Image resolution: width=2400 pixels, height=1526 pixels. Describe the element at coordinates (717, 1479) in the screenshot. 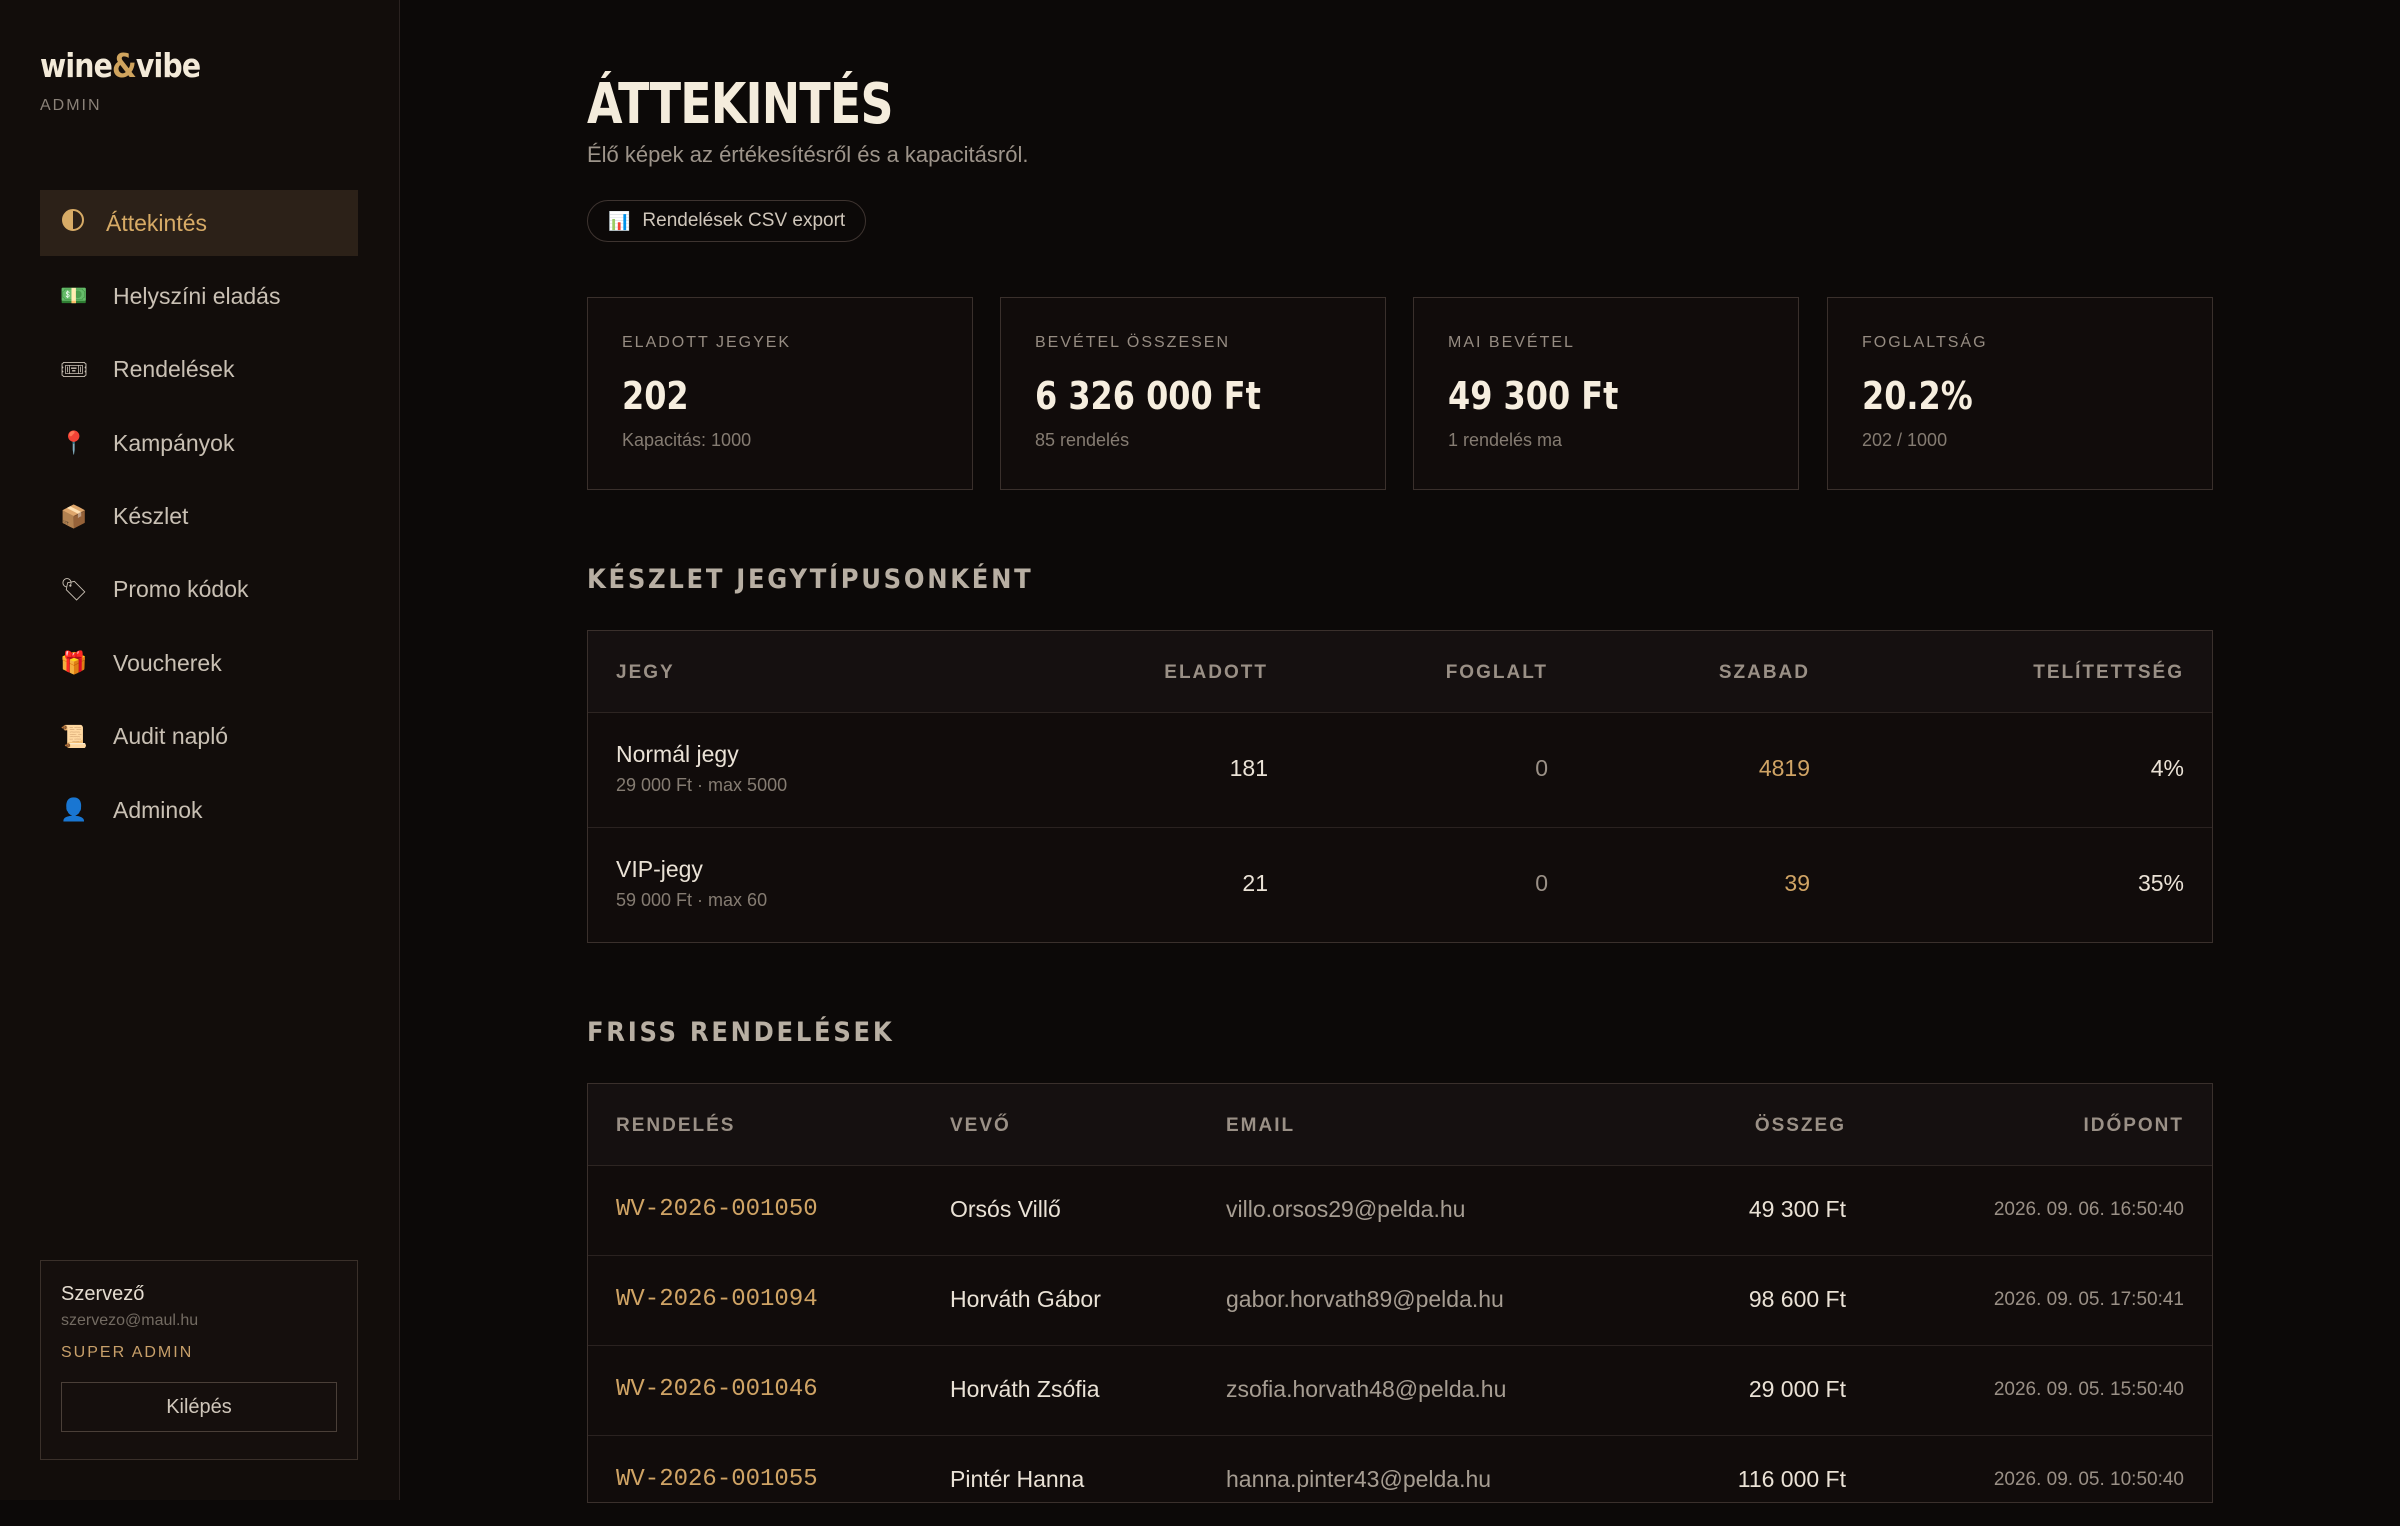

I see `order-id-link: WV-2026-001055` at that location.